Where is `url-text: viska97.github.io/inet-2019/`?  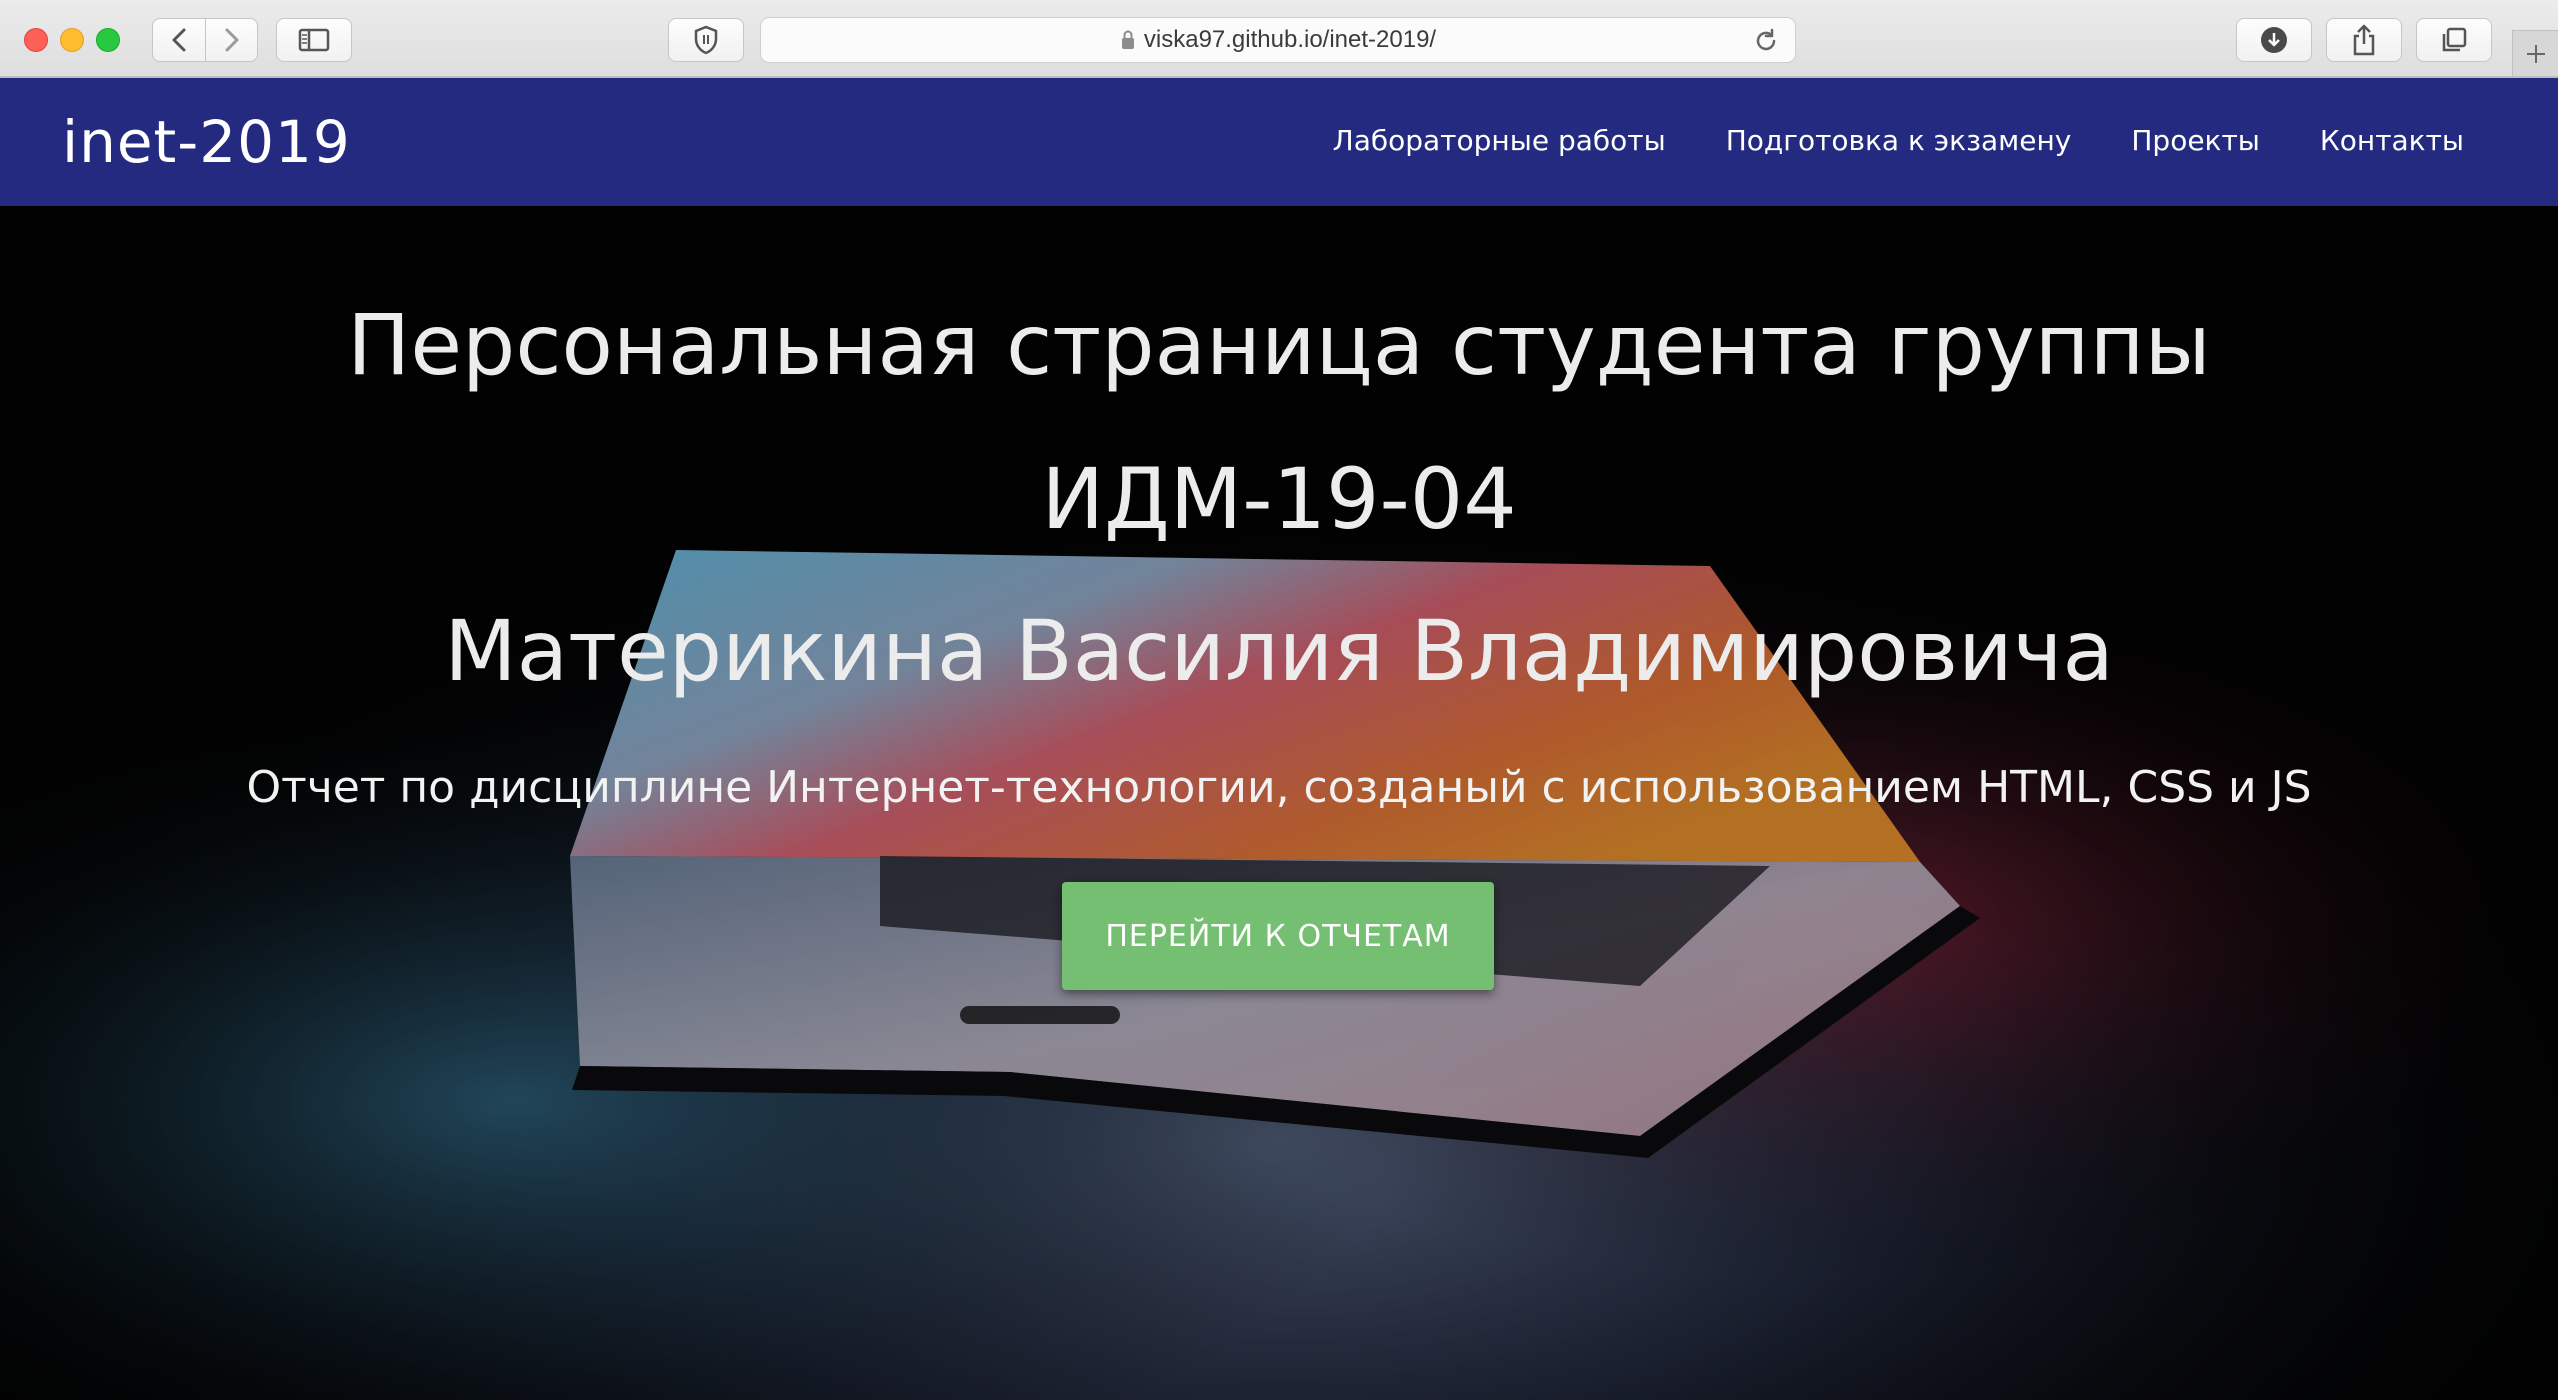 url-text: viska97.github.io/inet-2019/ is located at coordinates (1290, 39).